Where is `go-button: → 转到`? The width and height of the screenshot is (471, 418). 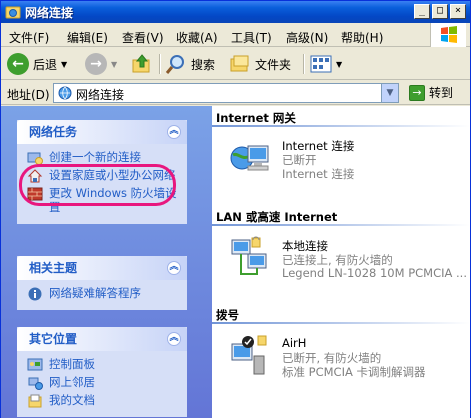
go-button: → 转到 is located at coordinates (431, 92).